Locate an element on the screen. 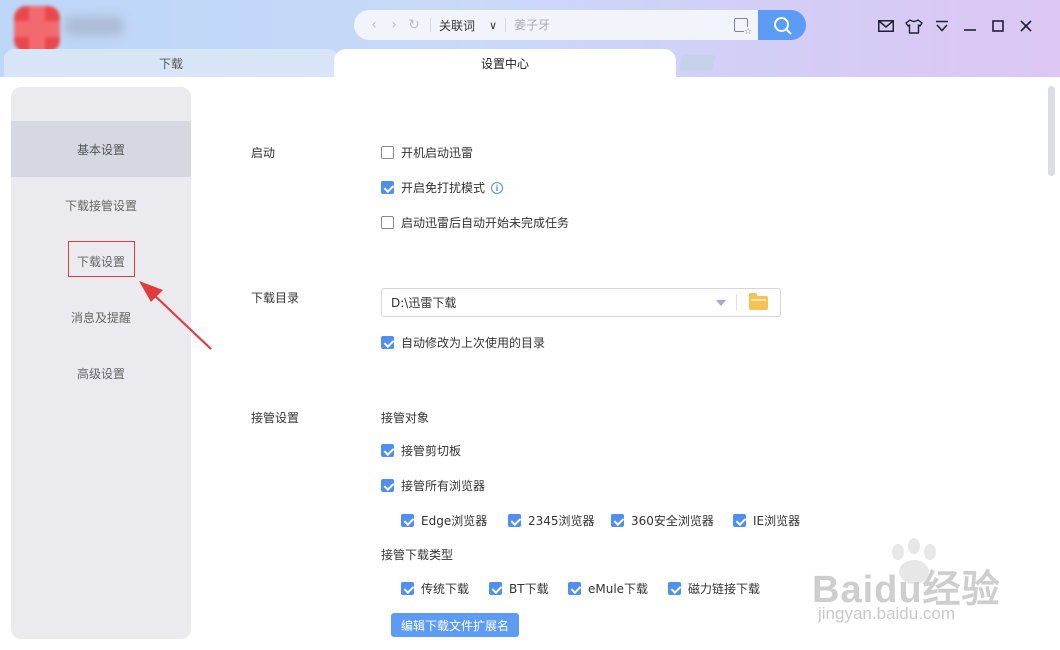 This screenshot has width=1060, height=650. option-label: BT下载 is located at coordinates (529, 589).